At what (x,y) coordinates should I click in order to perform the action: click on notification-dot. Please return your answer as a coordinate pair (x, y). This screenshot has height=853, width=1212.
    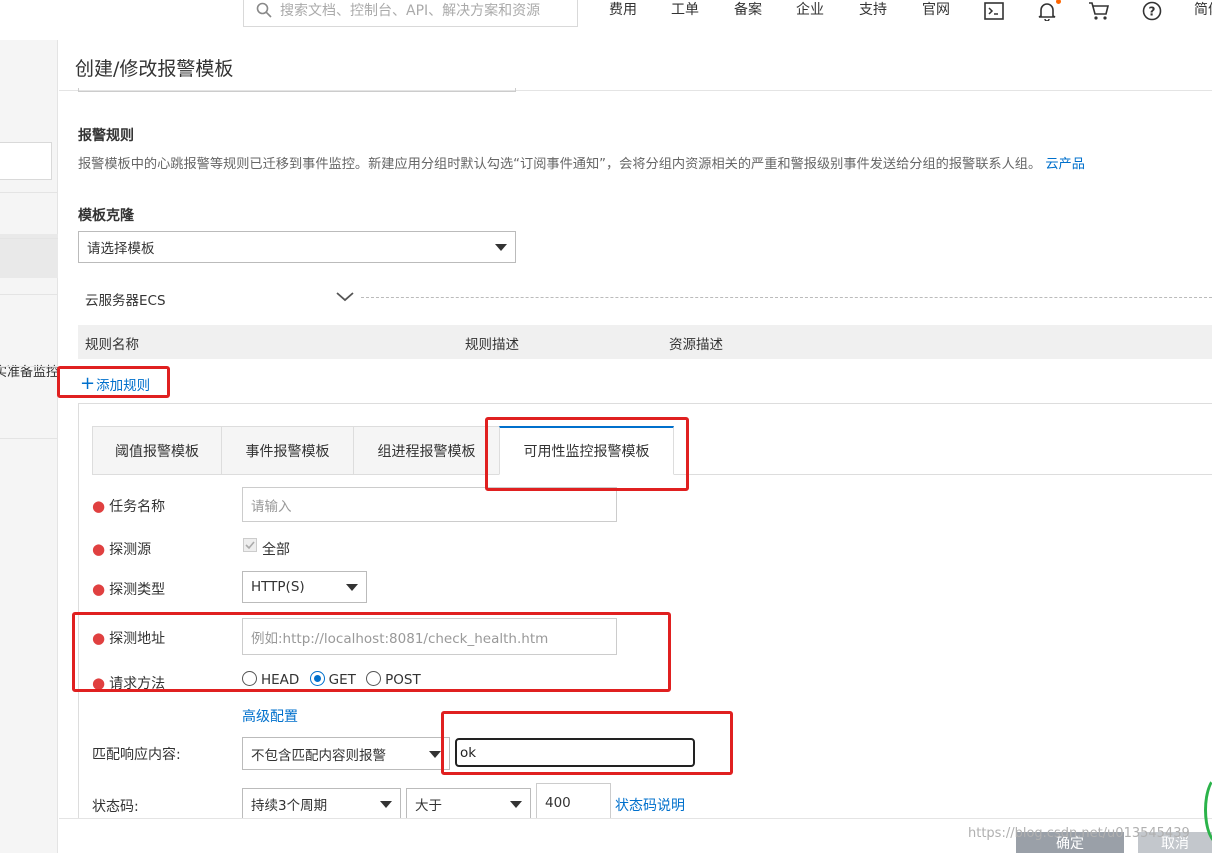
    Looking at the image, I should click on (1058, 2).